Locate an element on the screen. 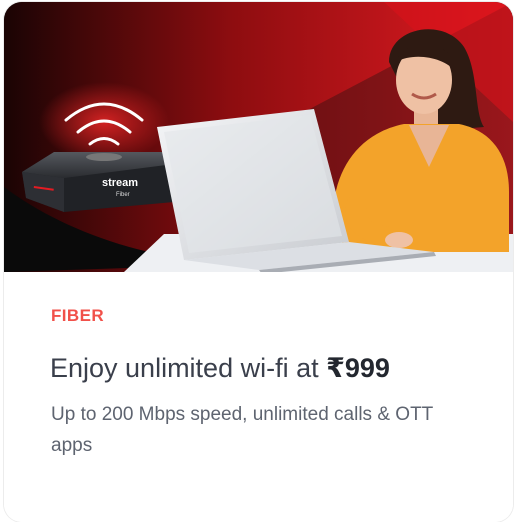  offer-price: ₹999 is located at coordinates (358, 368).